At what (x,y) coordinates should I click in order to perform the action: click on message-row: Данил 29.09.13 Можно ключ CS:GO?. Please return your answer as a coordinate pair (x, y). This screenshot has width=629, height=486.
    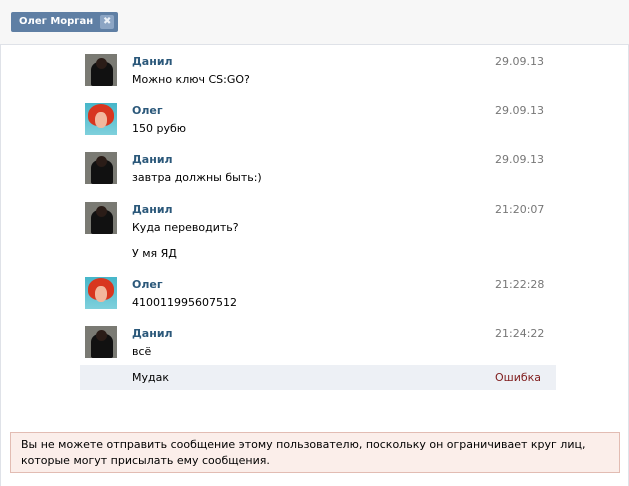
    Looking at the image, I should click on (318, 74).